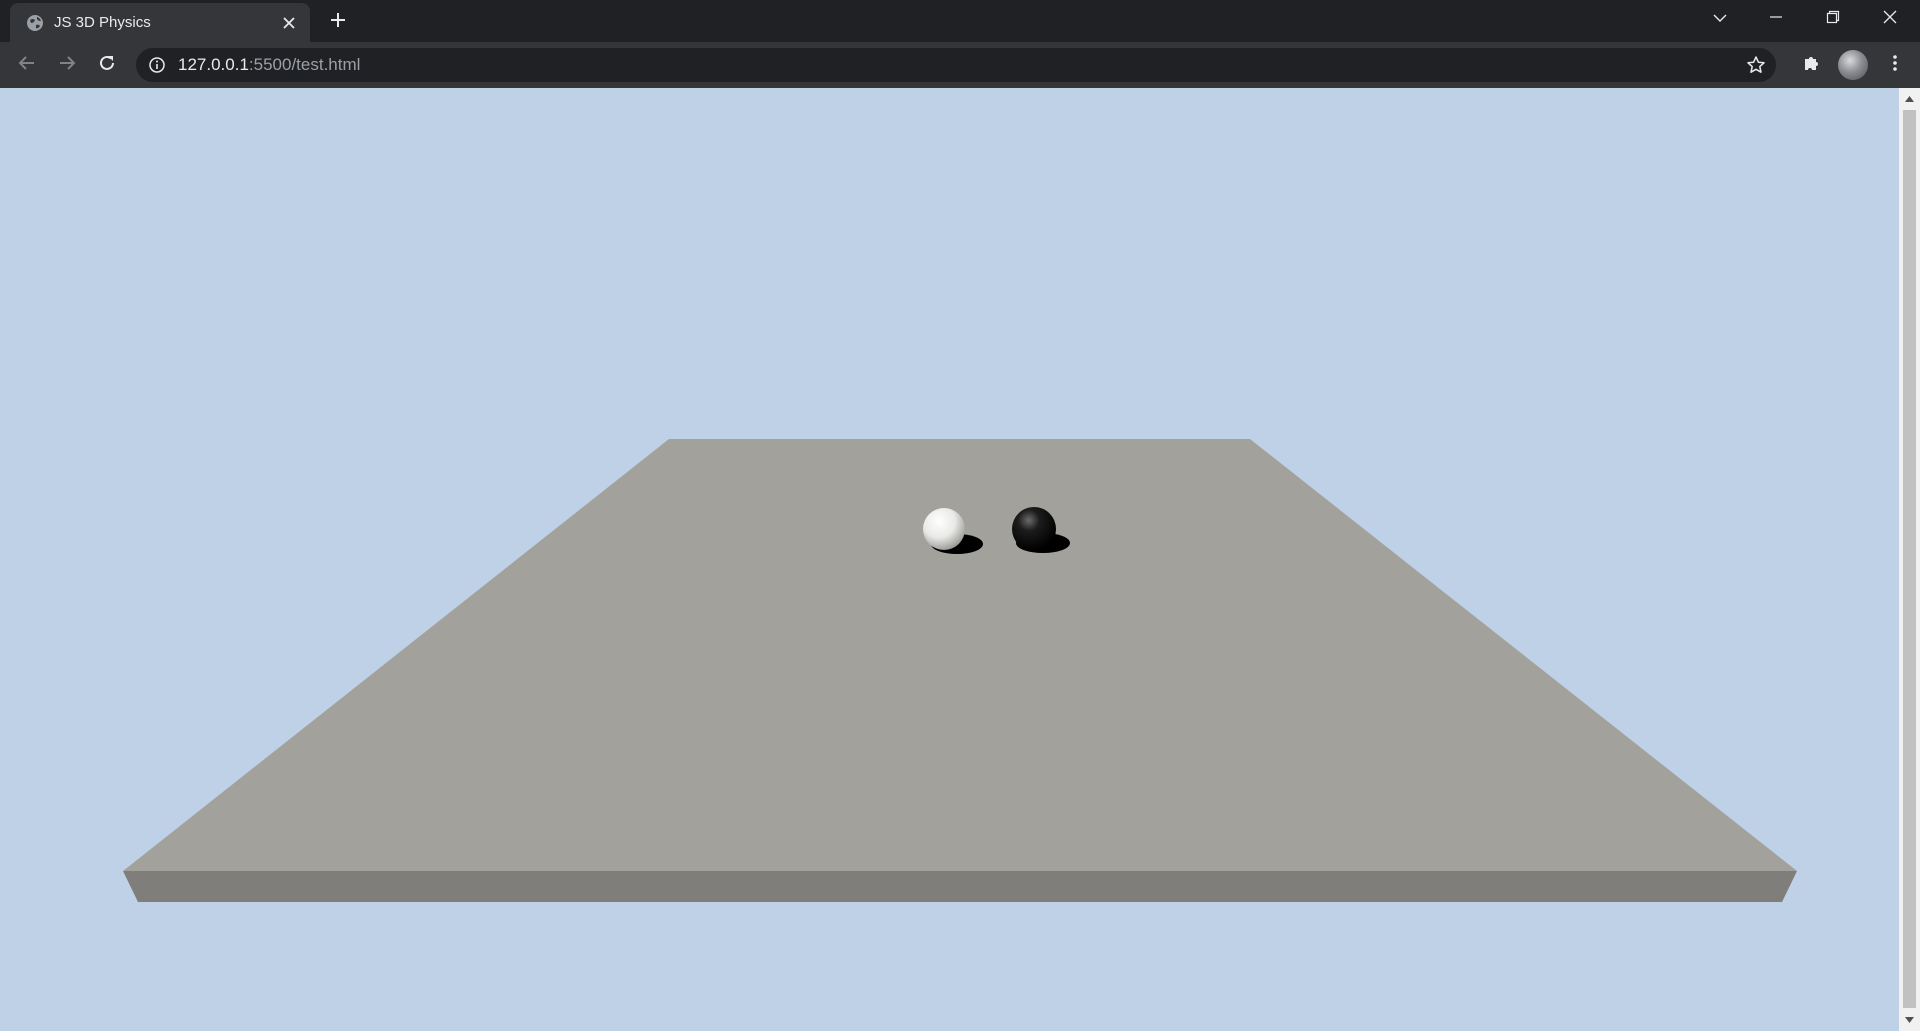 The image size is (1920, 1031). I want to click on vertical-scrollbar, so click(1909, 559).